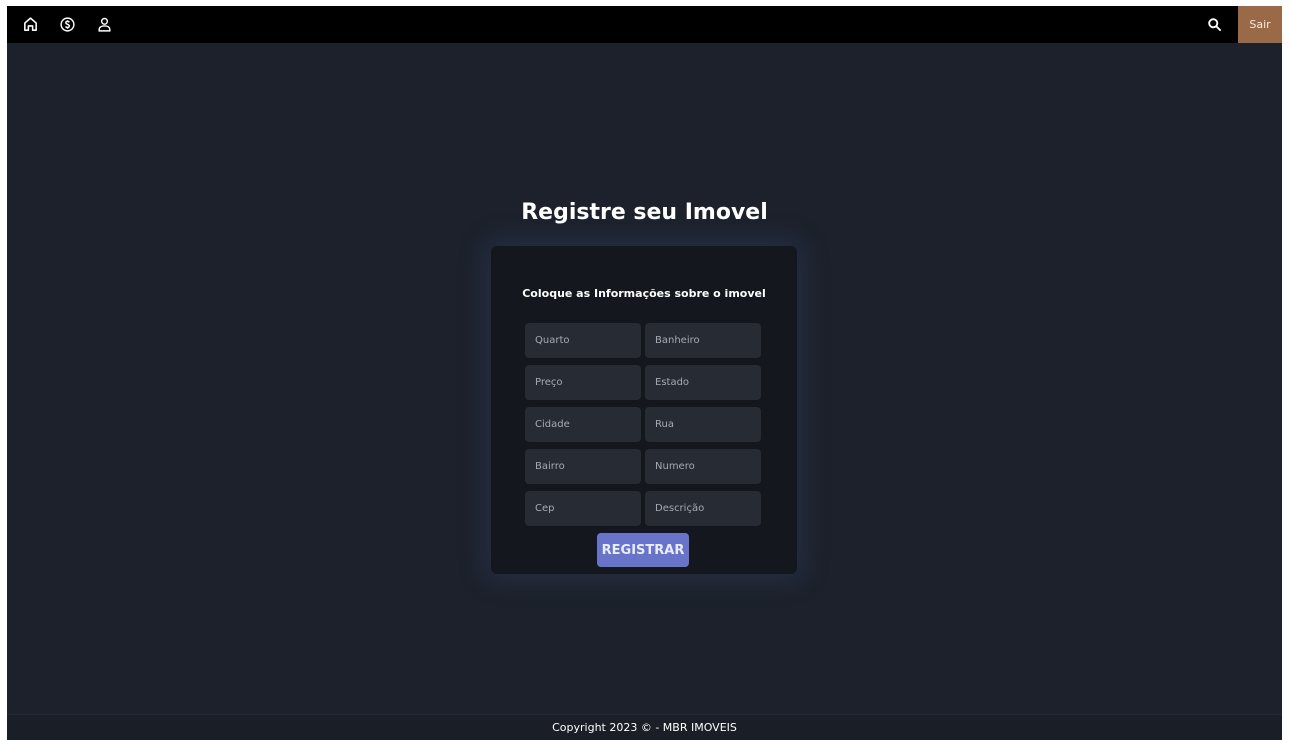  Describe the element at coordinates (67, 25) in the screenshot. I see `dollar-icon` at that location.